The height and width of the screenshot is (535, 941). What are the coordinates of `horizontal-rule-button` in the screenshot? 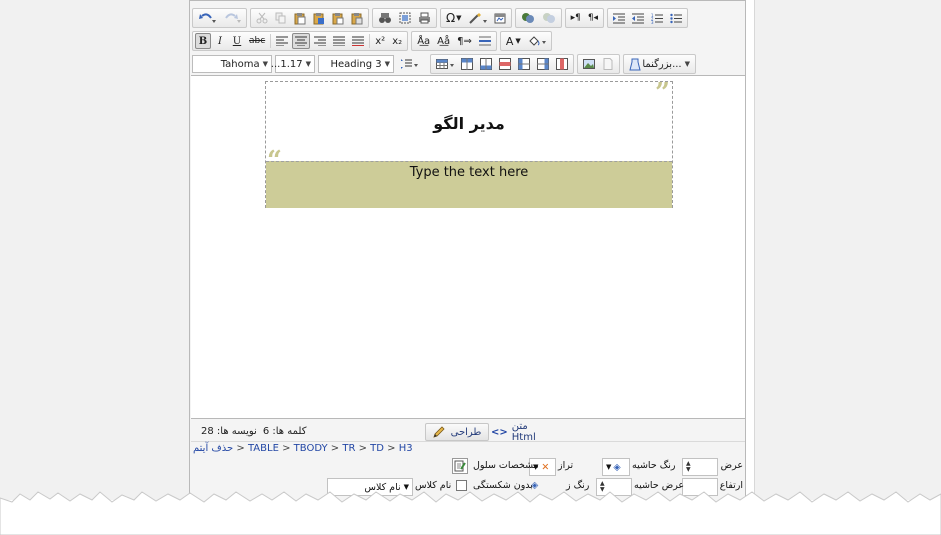 It's located at (485, 41).